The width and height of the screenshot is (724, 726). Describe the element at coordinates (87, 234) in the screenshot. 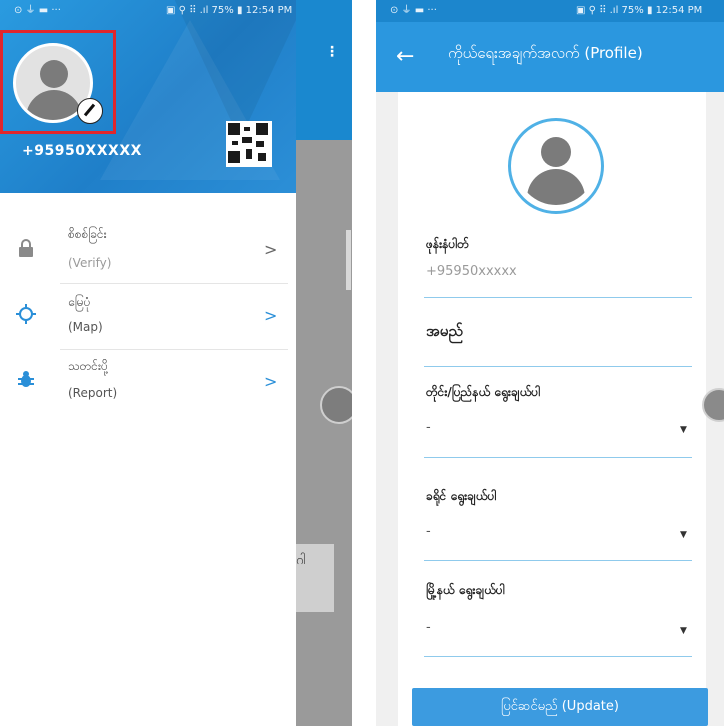

I see `menu-label-mm: စိစစ်ခြင်း` at that location.